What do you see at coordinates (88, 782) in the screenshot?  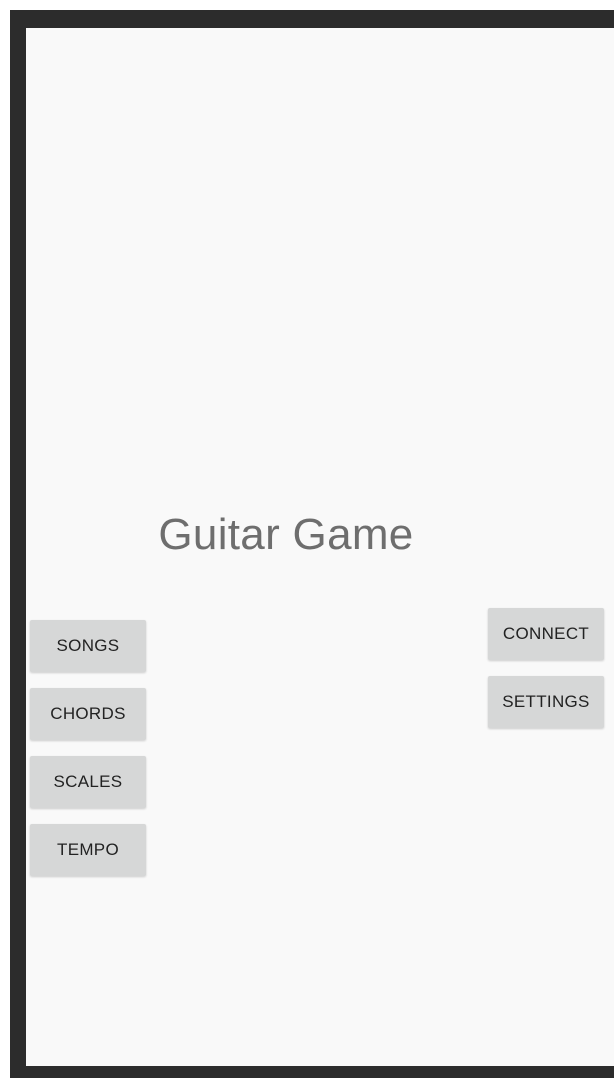 I see `scales-button: SCALES` at bounding box center [88, 782].